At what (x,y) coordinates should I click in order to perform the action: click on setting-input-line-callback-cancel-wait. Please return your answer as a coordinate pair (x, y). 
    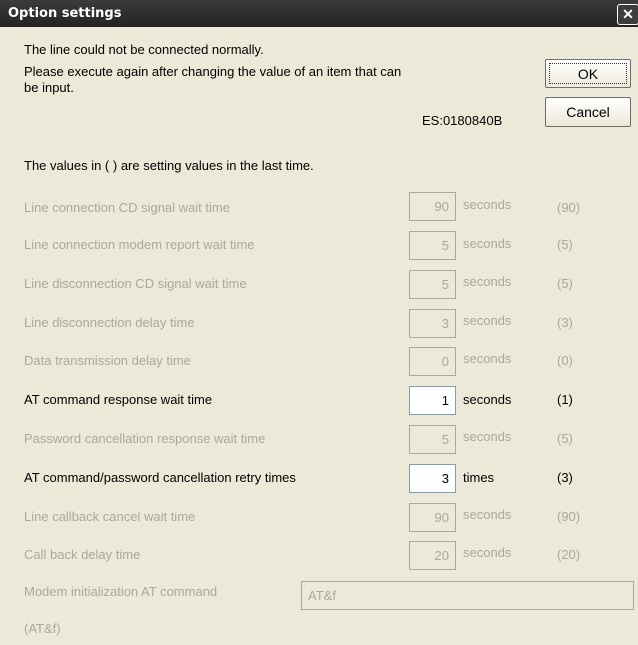
    Looking at the image, I should click on (432, 517).